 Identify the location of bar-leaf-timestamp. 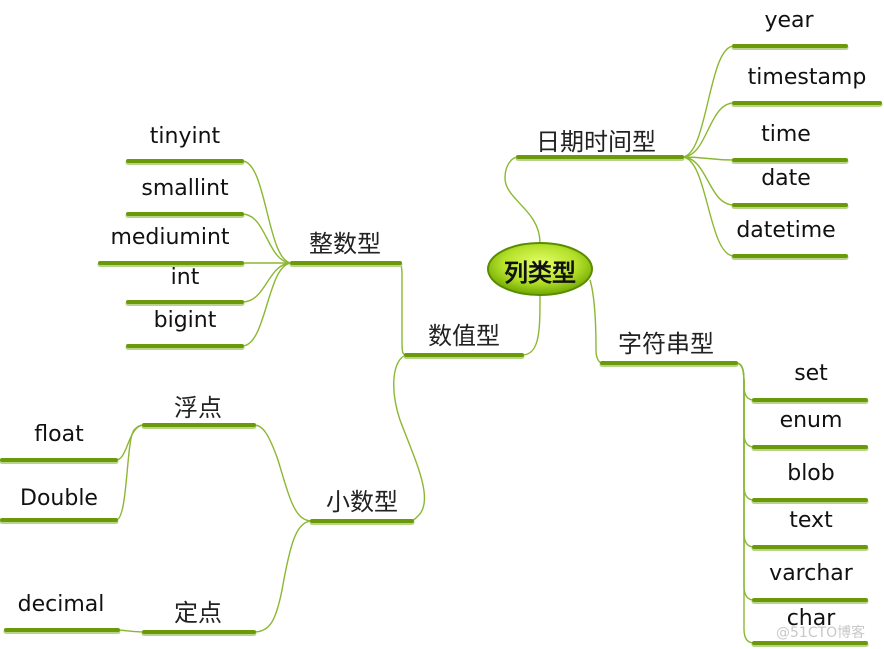
(807, 104).